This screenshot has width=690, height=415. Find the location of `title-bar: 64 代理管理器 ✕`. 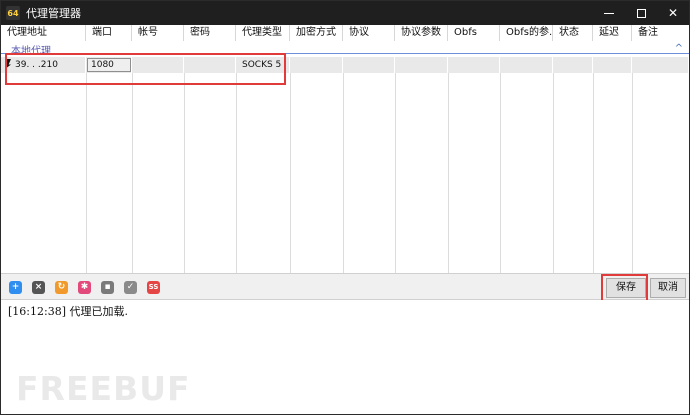

title-bar: 64 代理管理器 ✕ is located at coordinates (345, 13).